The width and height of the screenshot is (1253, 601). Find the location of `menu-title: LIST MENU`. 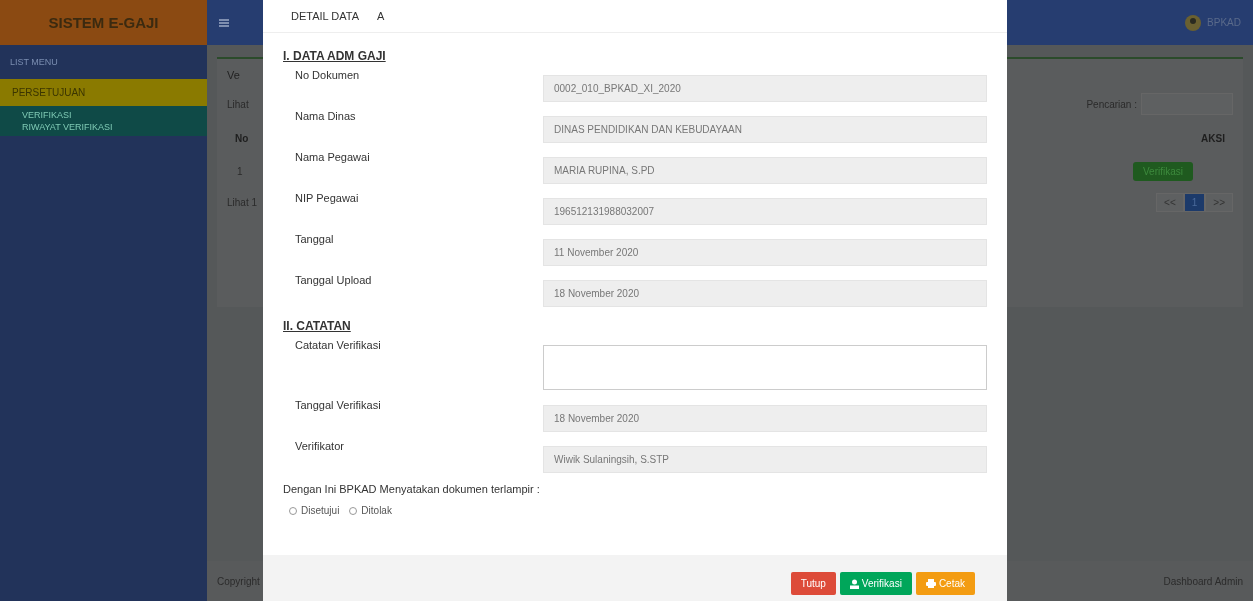

menu-title: LIST MENU is located at coordinates (34, 62).